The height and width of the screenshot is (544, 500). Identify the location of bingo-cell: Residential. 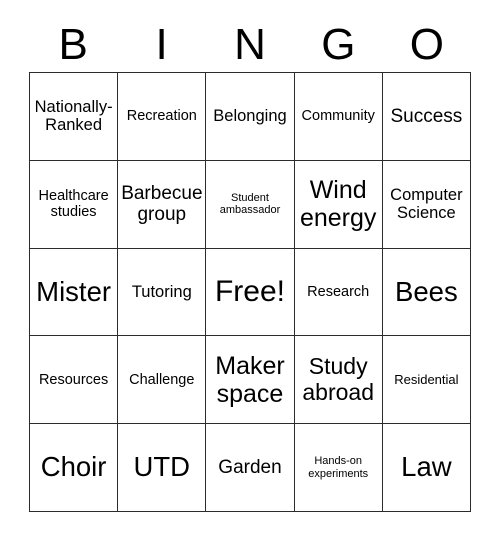
(426, 380).